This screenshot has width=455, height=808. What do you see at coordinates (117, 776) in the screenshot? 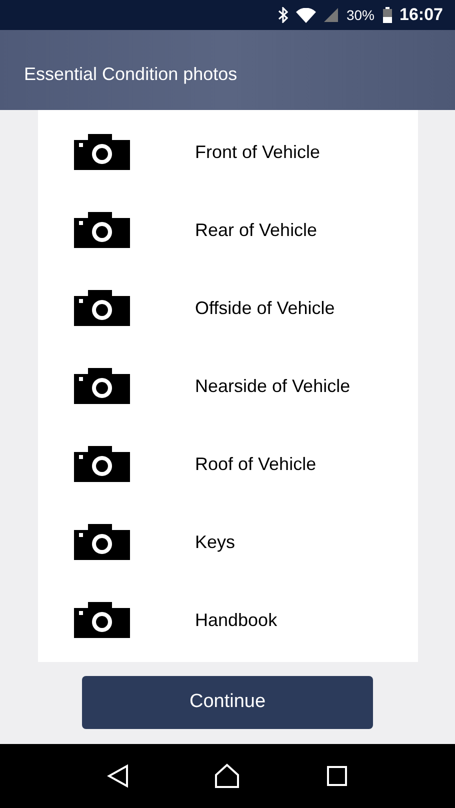
I see `back-icon` at bounding box center [117, 776].